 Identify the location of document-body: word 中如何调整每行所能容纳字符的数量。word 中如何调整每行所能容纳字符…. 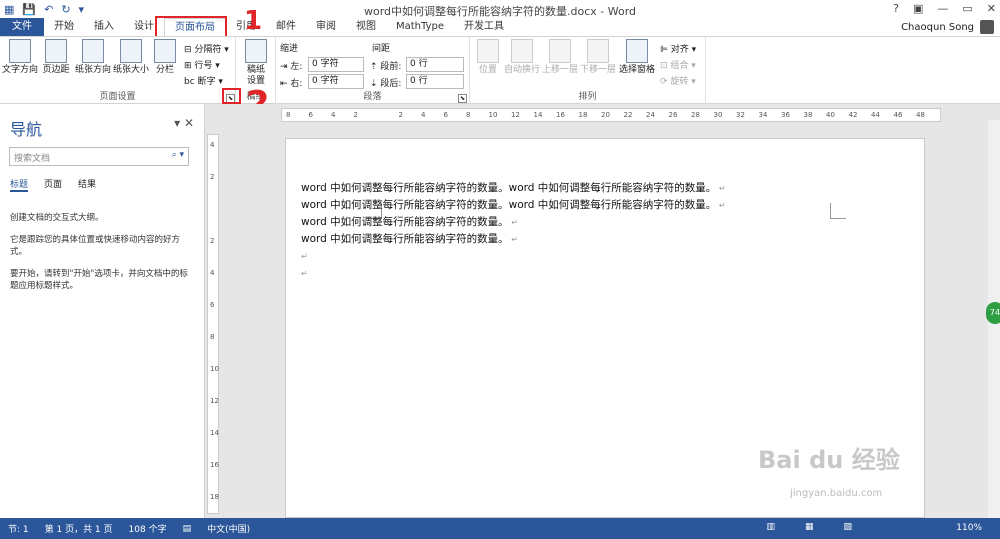
(513, 231).